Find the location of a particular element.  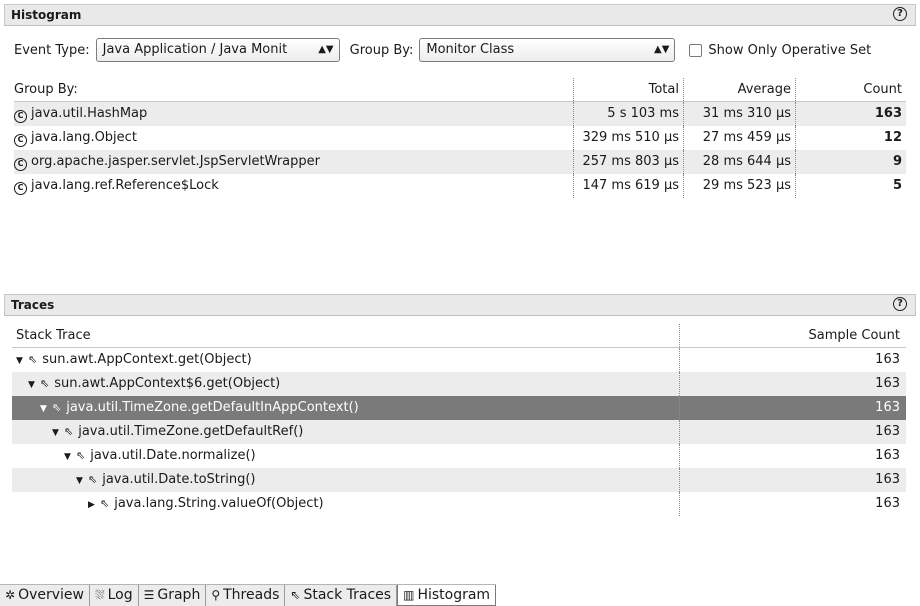

count-cell: 12 is located at coordinates (892, 137).